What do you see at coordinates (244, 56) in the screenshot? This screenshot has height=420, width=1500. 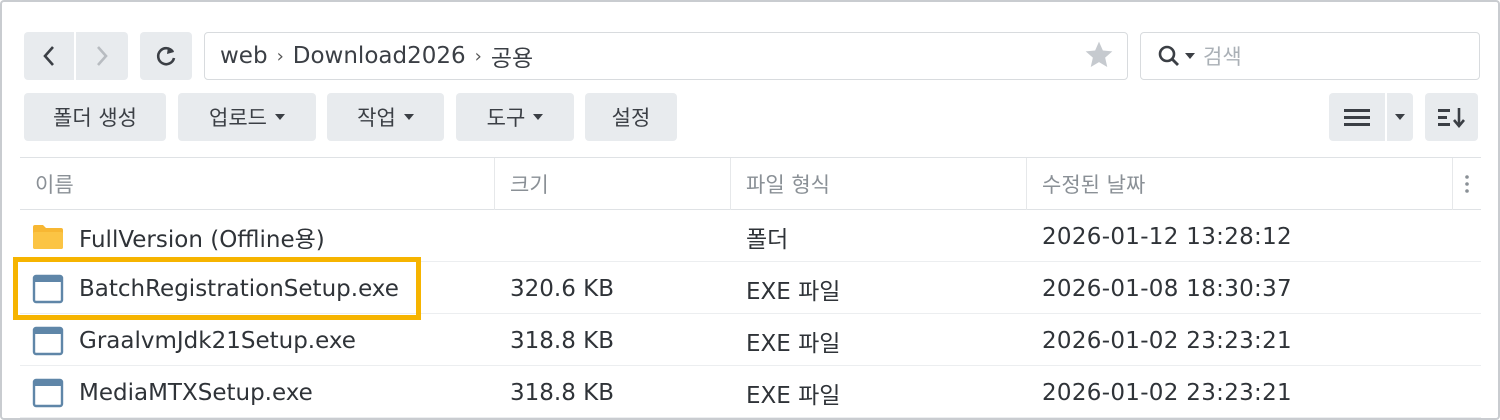 I see `breadcrumb-web: web` at bounding box center [244, 56].